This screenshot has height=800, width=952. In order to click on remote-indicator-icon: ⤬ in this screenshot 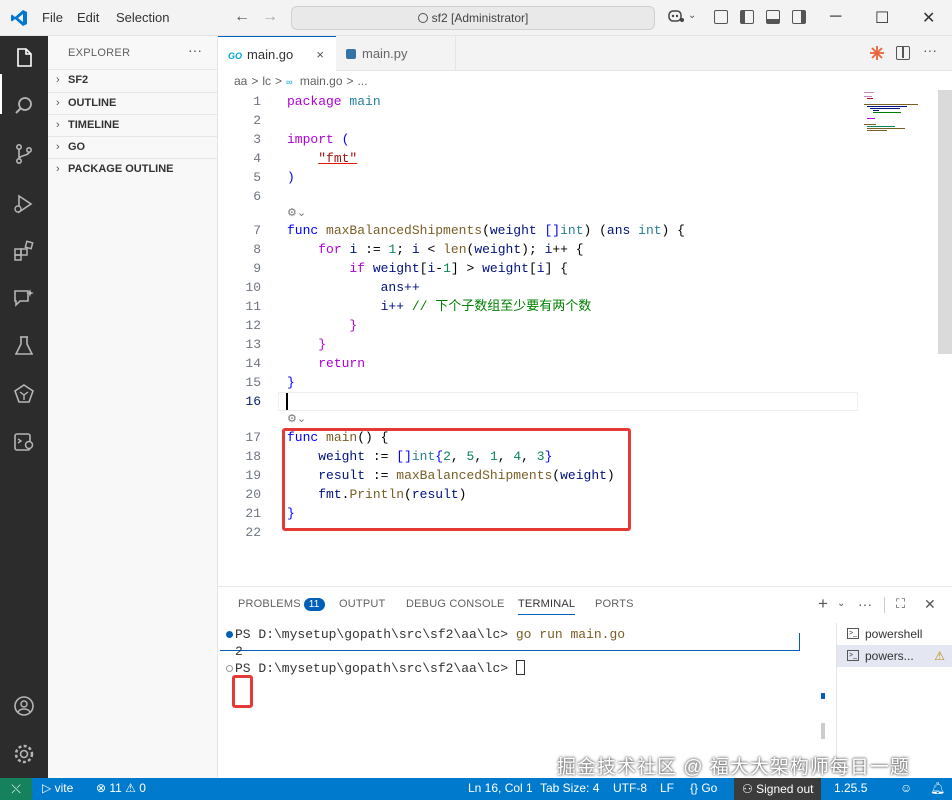, I will do `click(16, 789)`.